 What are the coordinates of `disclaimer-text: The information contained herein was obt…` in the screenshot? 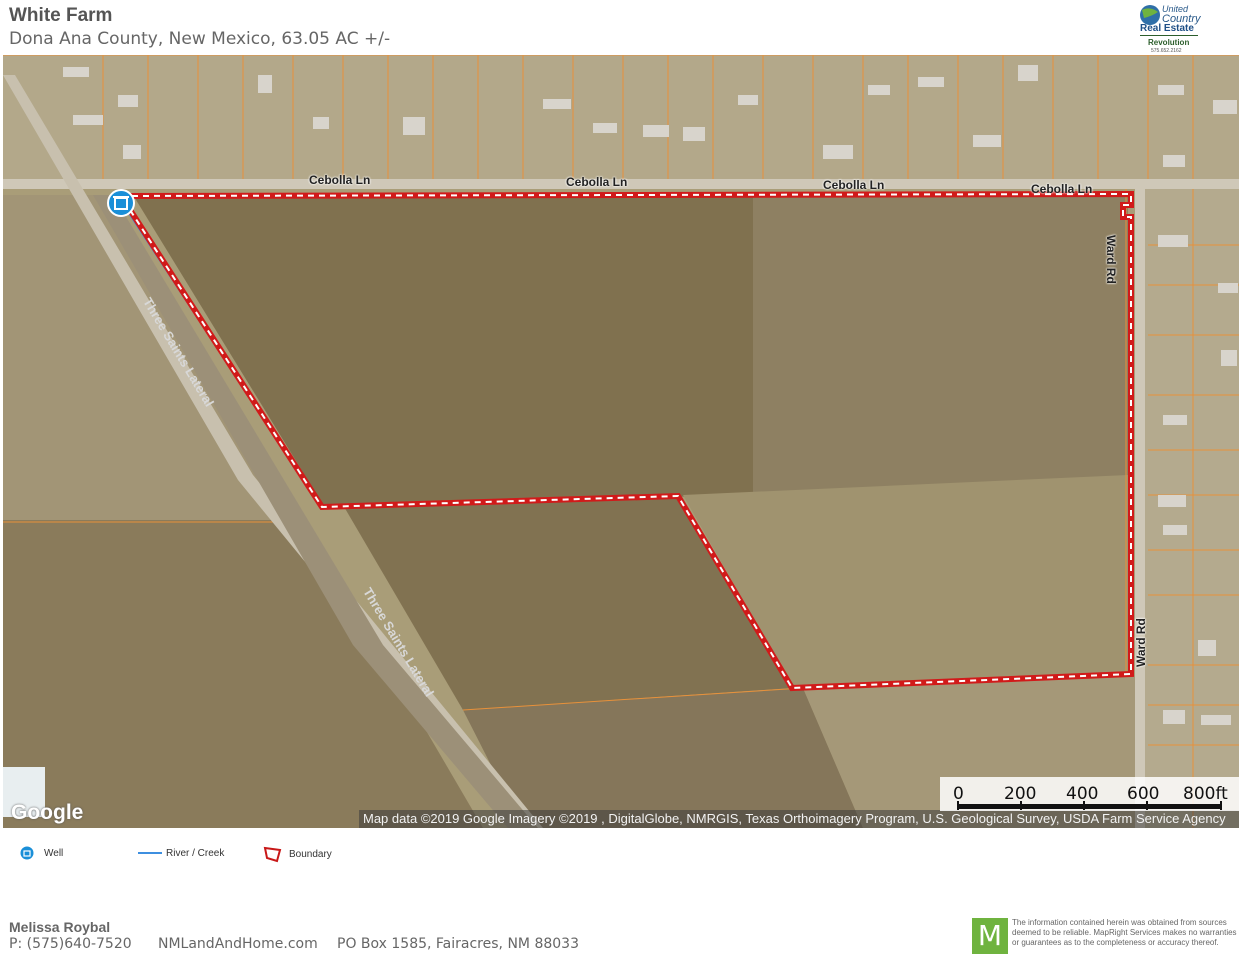 It's located at (1124, 932).